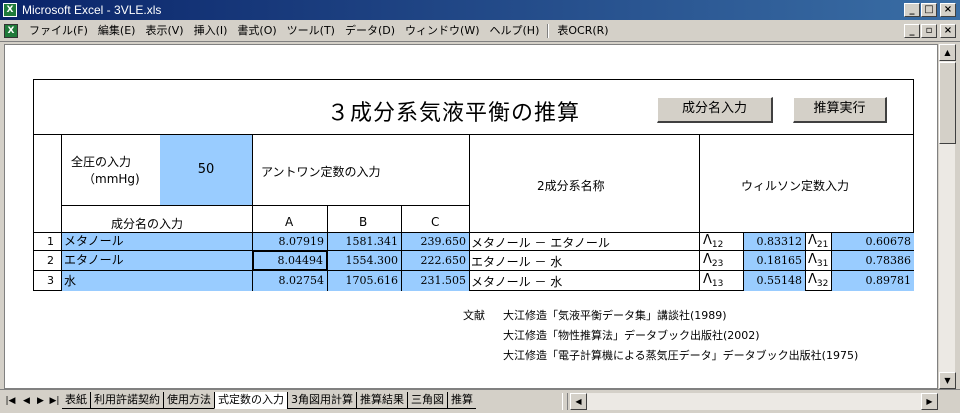 This screenshot has width=960, height=413. I want to click on antoine-b-2: 1554.300, so click(364, 260).